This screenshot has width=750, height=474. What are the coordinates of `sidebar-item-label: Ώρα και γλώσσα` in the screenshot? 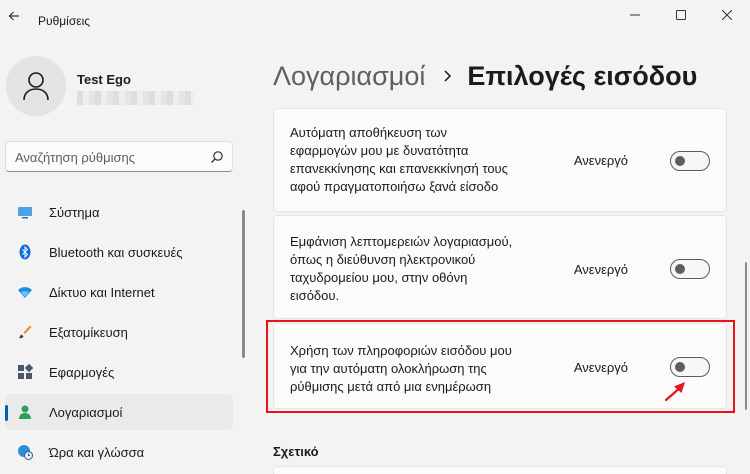 It's located at (97, 452).